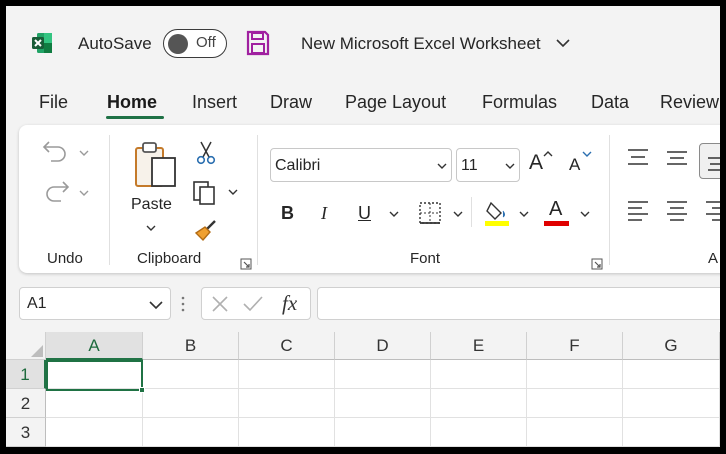 This screenshot has width=726, height=454. What do you see at coordinates (26, 374) in the screenshot?
I see `row-header: 1` at bounding box center [26, 374].